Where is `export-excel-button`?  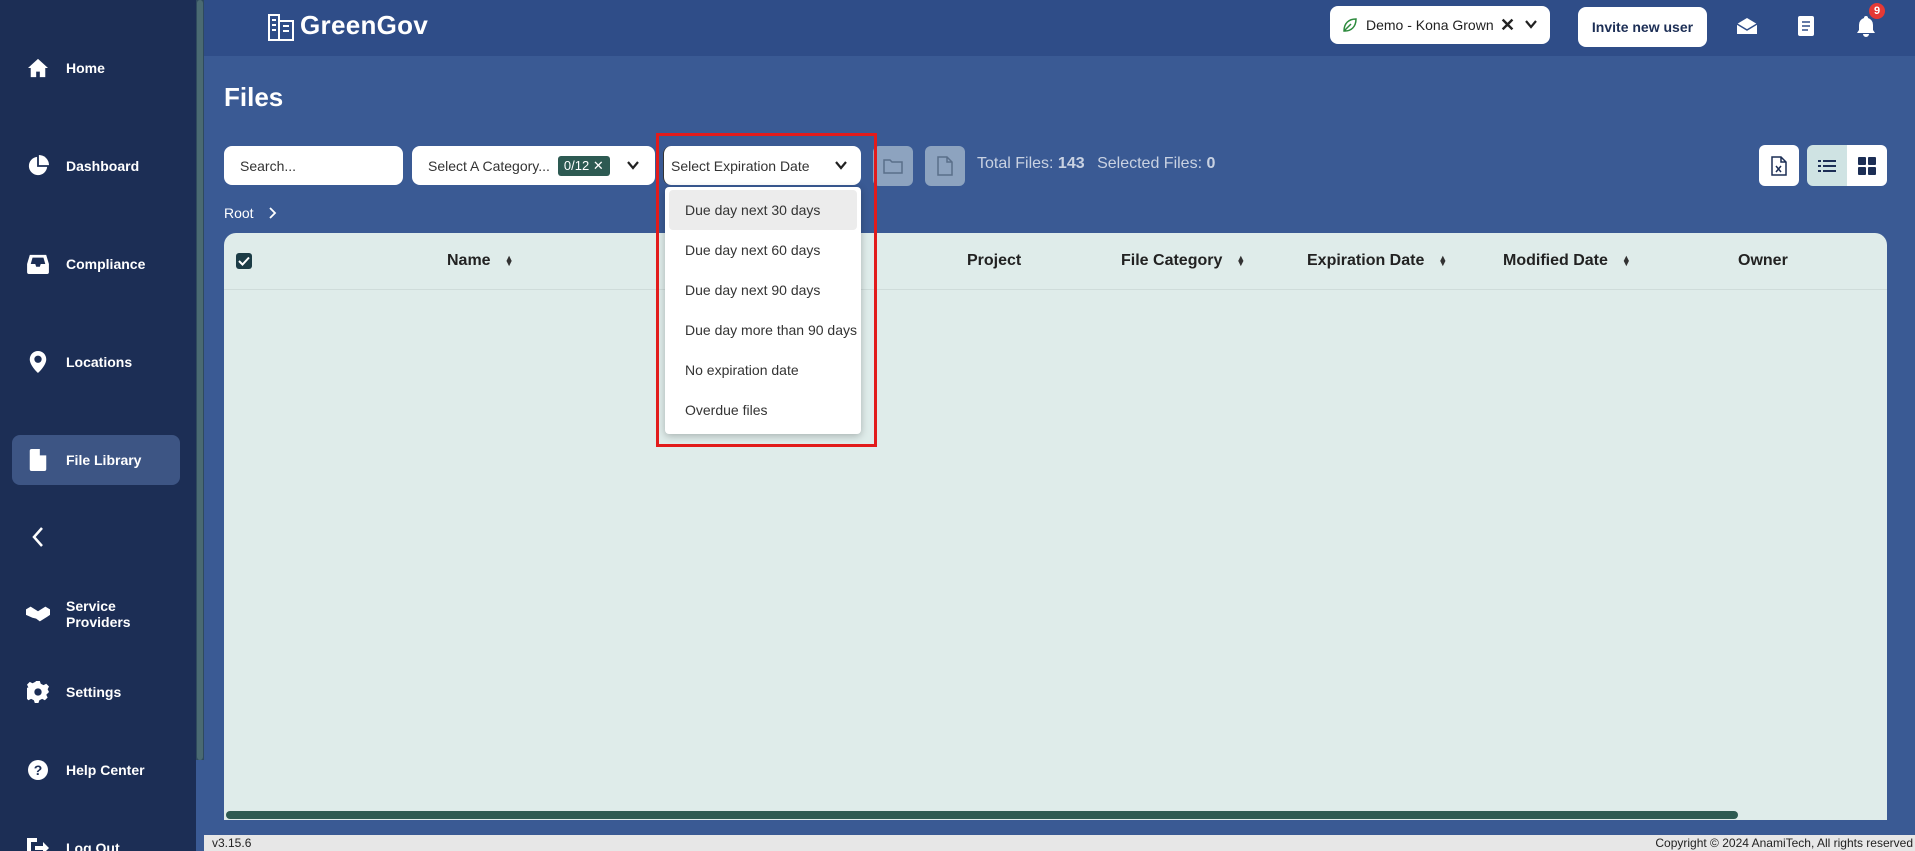 export-excel-button is located at coordinates (1779, 165).